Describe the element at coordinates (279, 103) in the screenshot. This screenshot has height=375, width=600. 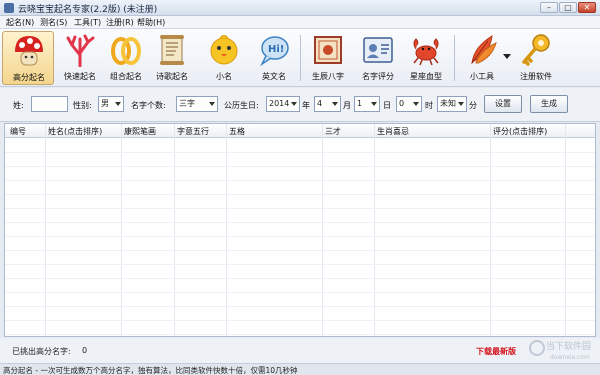
I see `year-value: 2014` at that location.